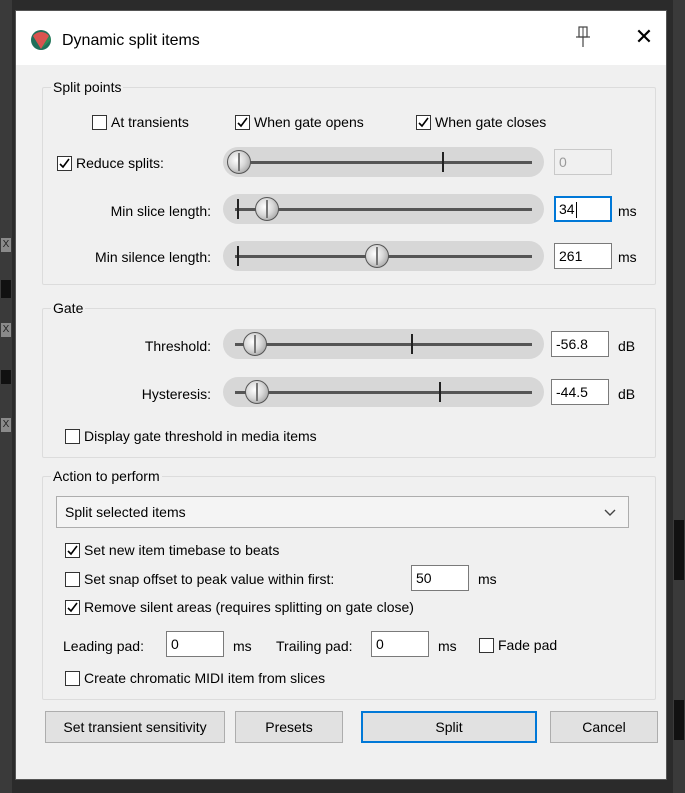 The width and height of the screenshot is (685, 793). I want to click on reduce-splits-checkbox: Reduce splits:, so click(110, 163).